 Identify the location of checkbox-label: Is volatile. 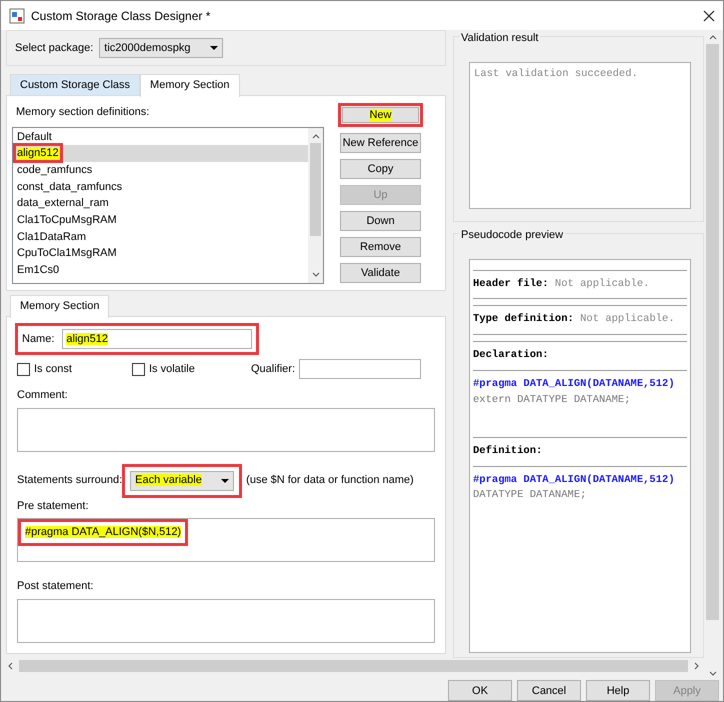
(172, 369).